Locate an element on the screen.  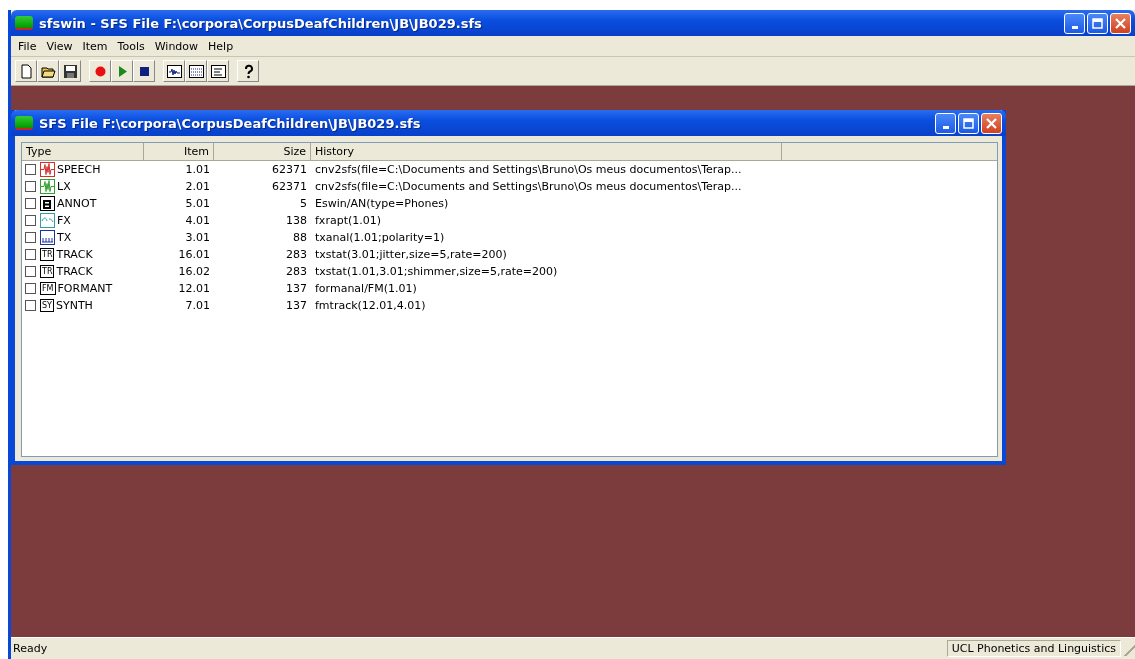
table-cell-text: 7.01 is located at coordinates (197, 305).